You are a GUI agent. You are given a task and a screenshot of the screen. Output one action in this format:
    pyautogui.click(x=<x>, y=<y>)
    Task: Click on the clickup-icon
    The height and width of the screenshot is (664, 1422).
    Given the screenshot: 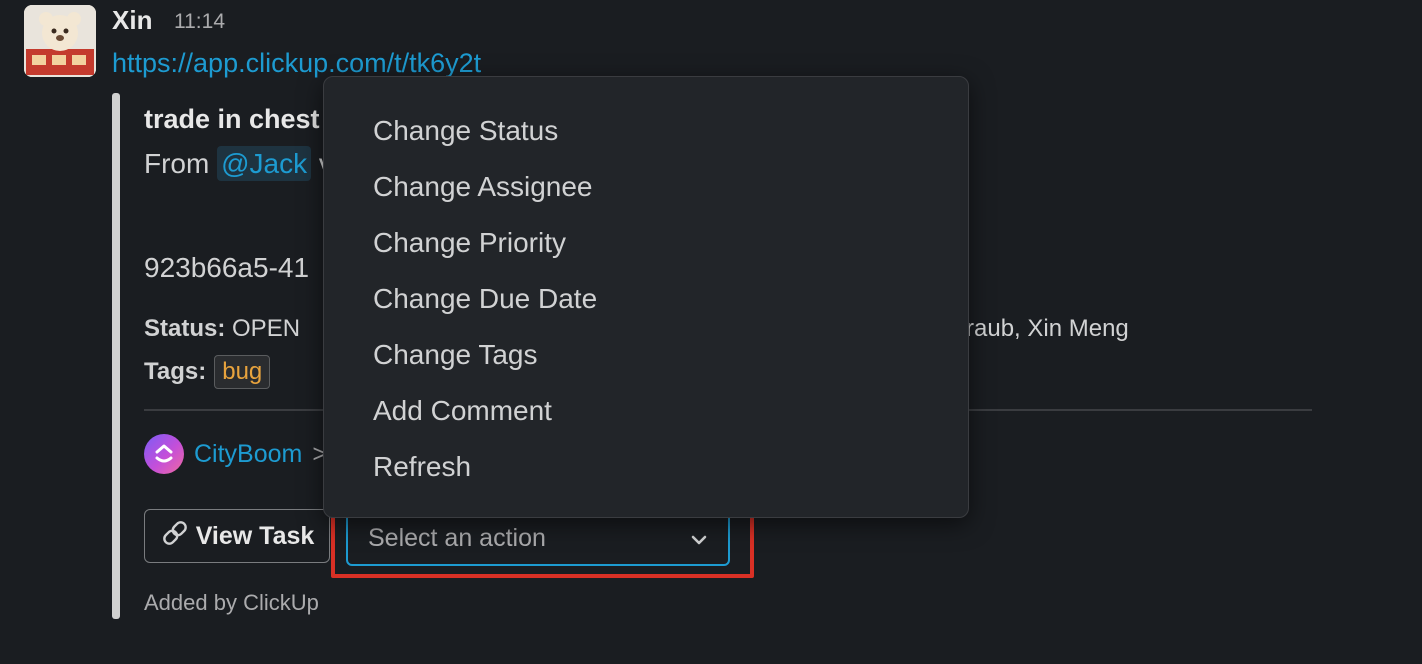 What is the action you would take?
    pyautogui.click(x=164, y=454)
    